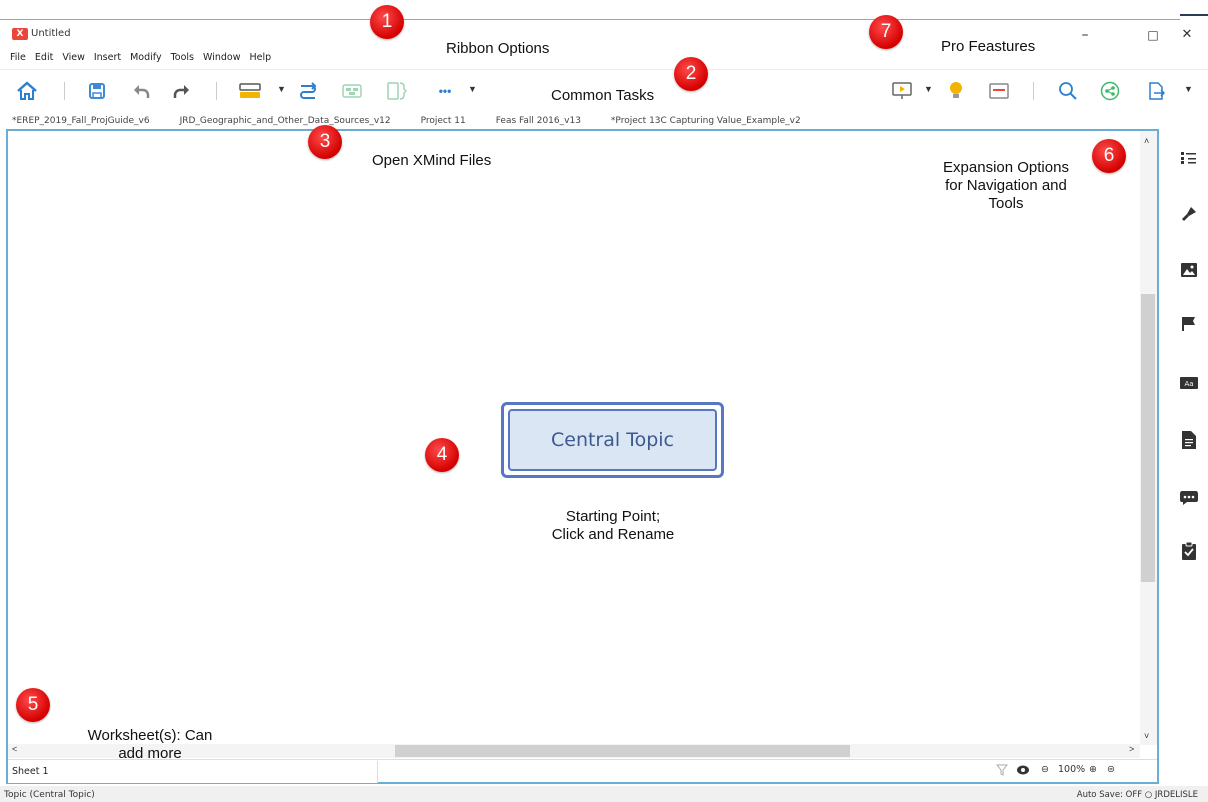  What do you see at coordinates (999, 91) in the screenshot?
I see `gantt-icon` at bounding box center [999, 91].